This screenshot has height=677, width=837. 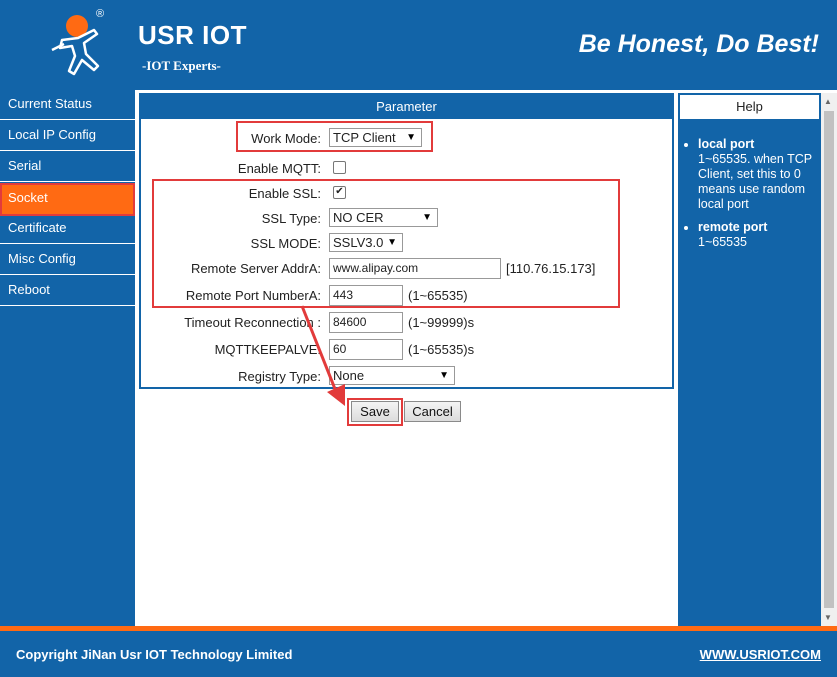 What do you see at coordinates (406, 296) in the screenshot?
I see `remote-port-row: Remote Port NumberA: 443 (1~65535)` at bounding box center [406, 296].